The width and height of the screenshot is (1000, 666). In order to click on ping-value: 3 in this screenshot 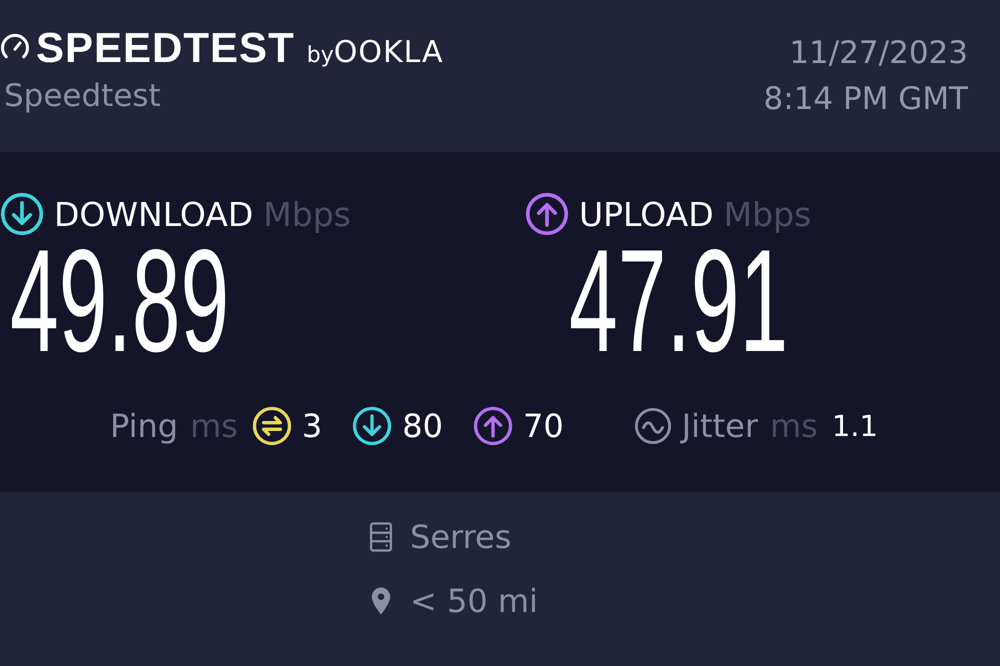, I will do `click(312, 426)`.